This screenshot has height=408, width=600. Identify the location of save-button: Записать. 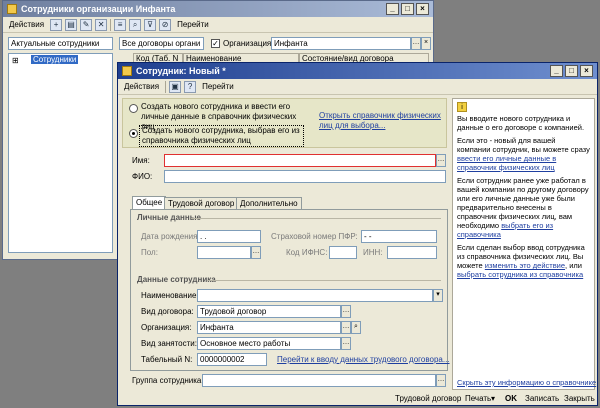
(542, 399).